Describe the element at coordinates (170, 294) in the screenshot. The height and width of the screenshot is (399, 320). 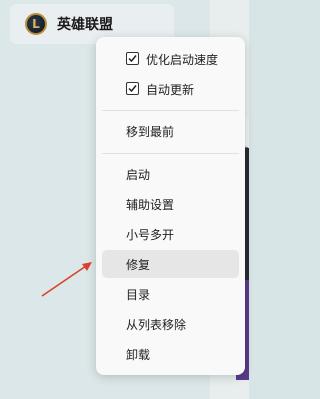
I see `menu-item-directory: 目录` at that location.